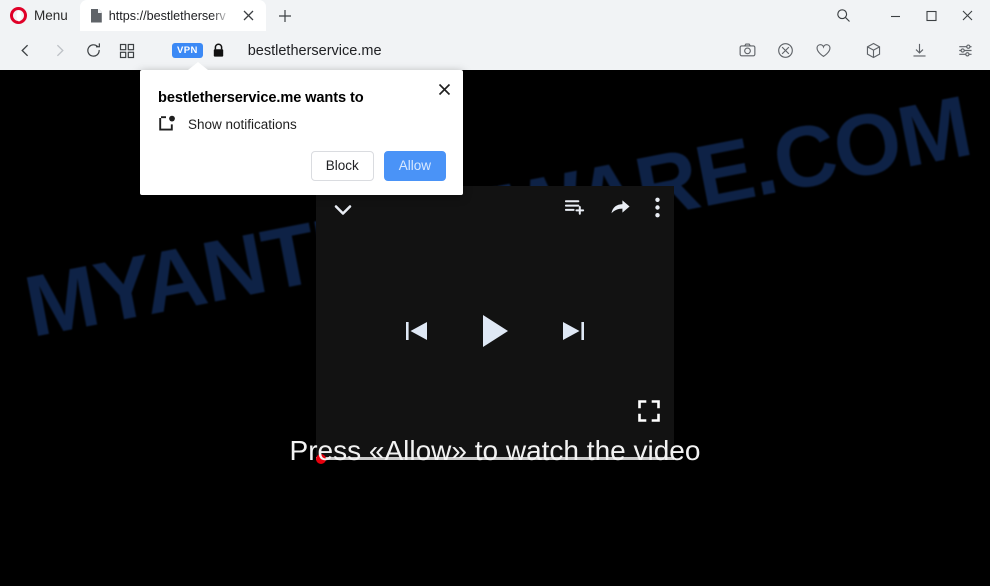 The height and width of the screenshot is (586, 990). What do you see at coordinates (127, 51) in the screenshot?
I see `grid-icon` at bounding box center [127, 51].